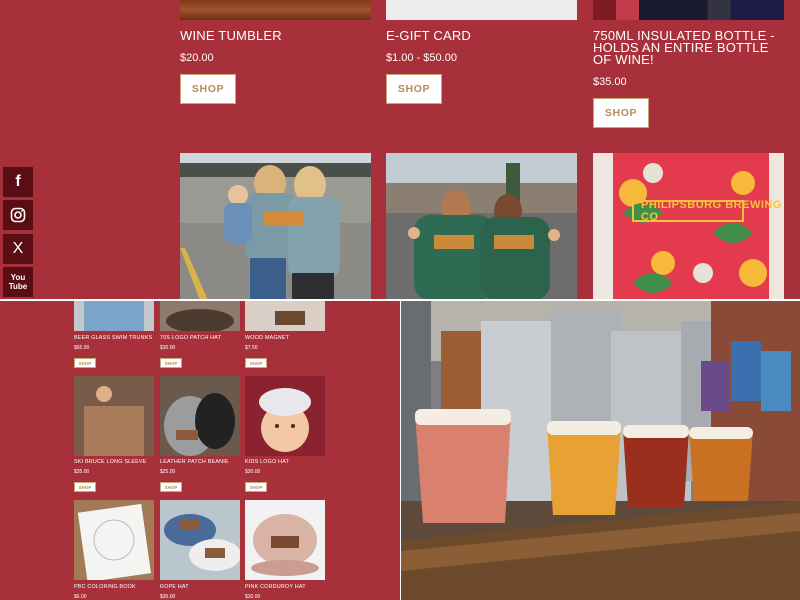 The image size is (800, 600). What do you see at coordinates (113, 338) in the screenshot?
I see `product-name: BEER GLASS SWIM TRUNKS` at bounding box center [113, 338].